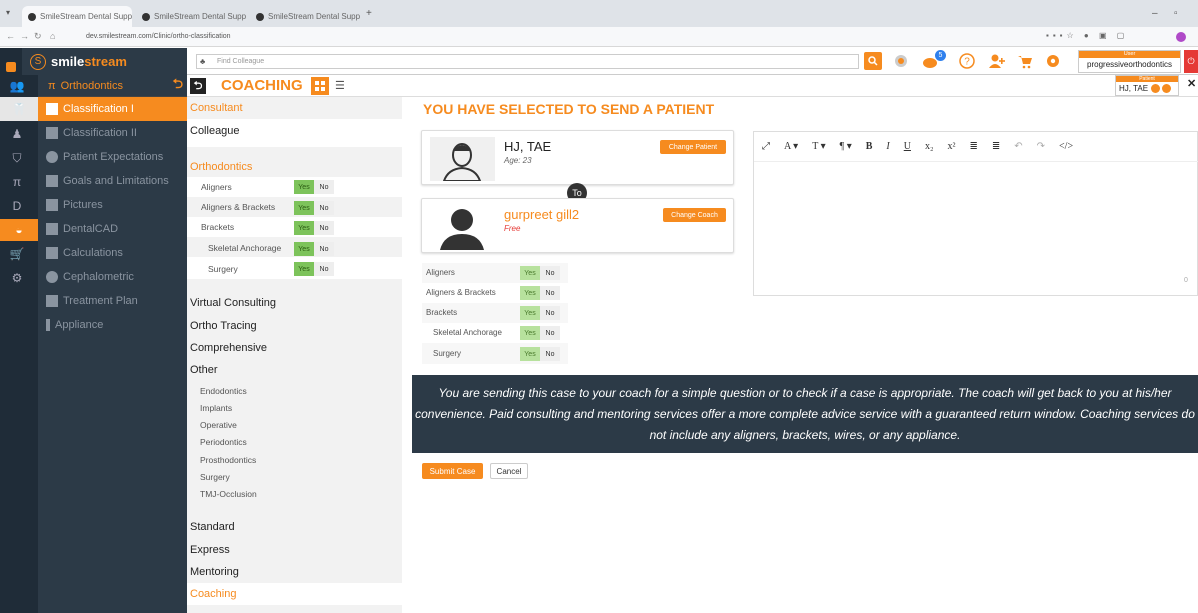  What do you see at coordinates (873, 61) in the screenshot?
I see `search-icon` at bounding box center [873, 61].